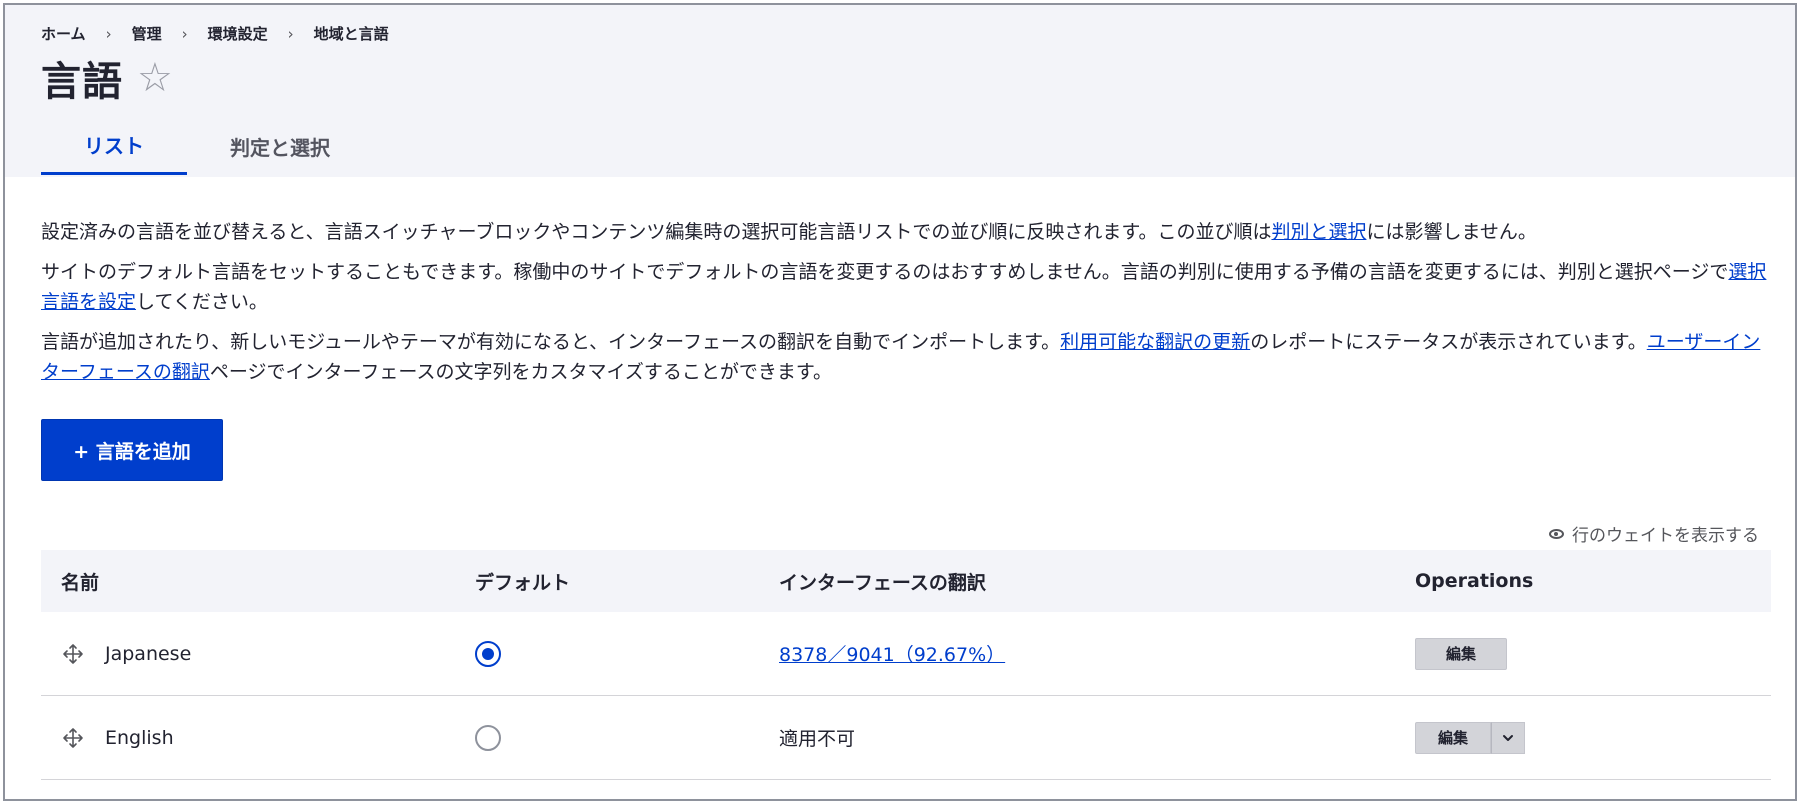 This screenshot has height=804, width=1800. Describe the element at coordinates (63, 33) in the screenshot. I see `breadcrumb-home: ホーム` at that location.